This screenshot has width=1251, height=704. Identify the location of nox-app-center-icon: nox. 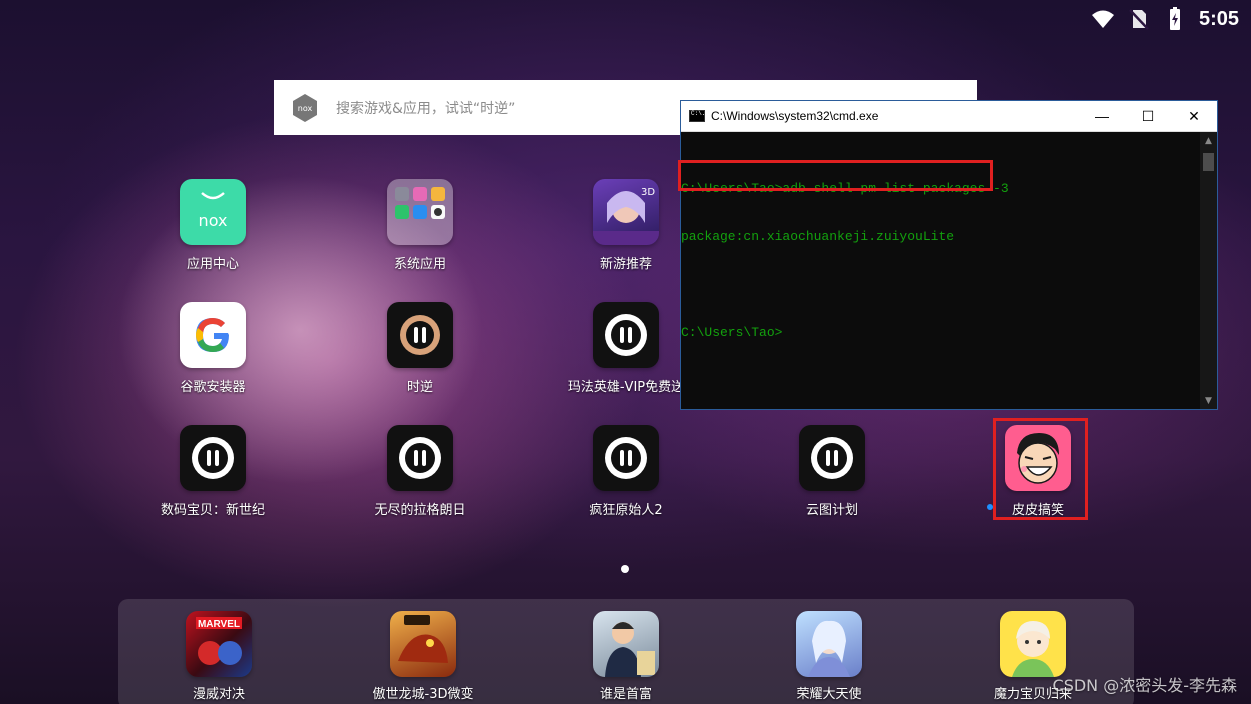
(213, 212).